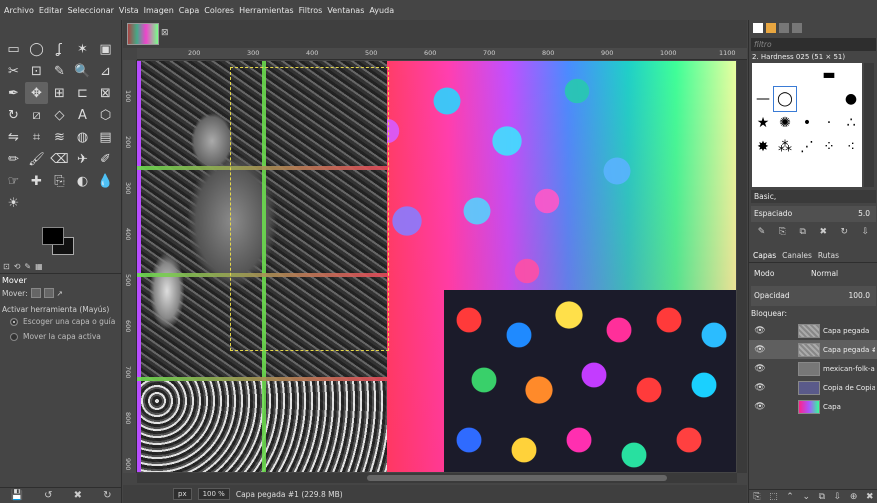 The image size is (877, 503). What do you see at coordinates (82, 159) in the screenshot?
I see `airbrush-icon: ✈` at bounding box center [82, 159].